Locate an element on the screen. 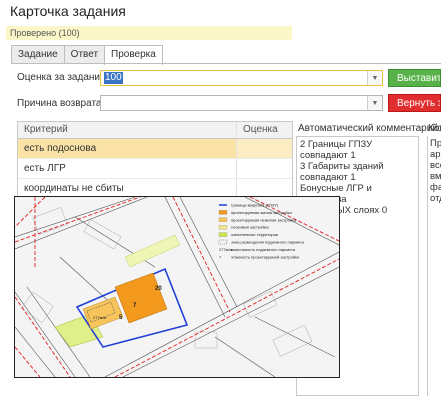 This screenshot has height=407, width=441. comment-line: фа is located at coordinates (435, 187).